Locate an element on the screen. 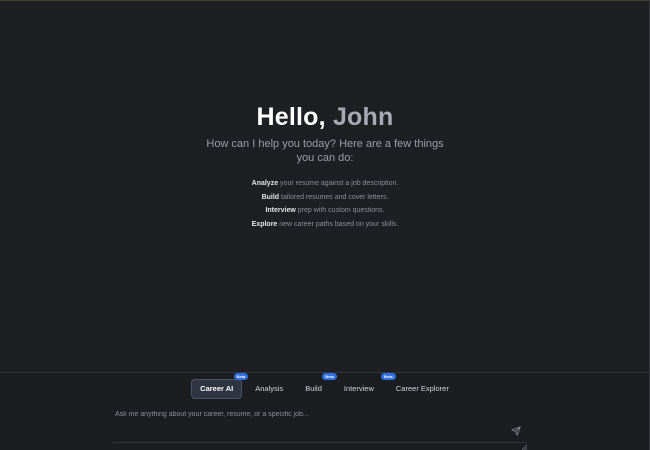 This screenshot has width=650, height=450. tab-label: Career AI is located at coordinates (217, 388).